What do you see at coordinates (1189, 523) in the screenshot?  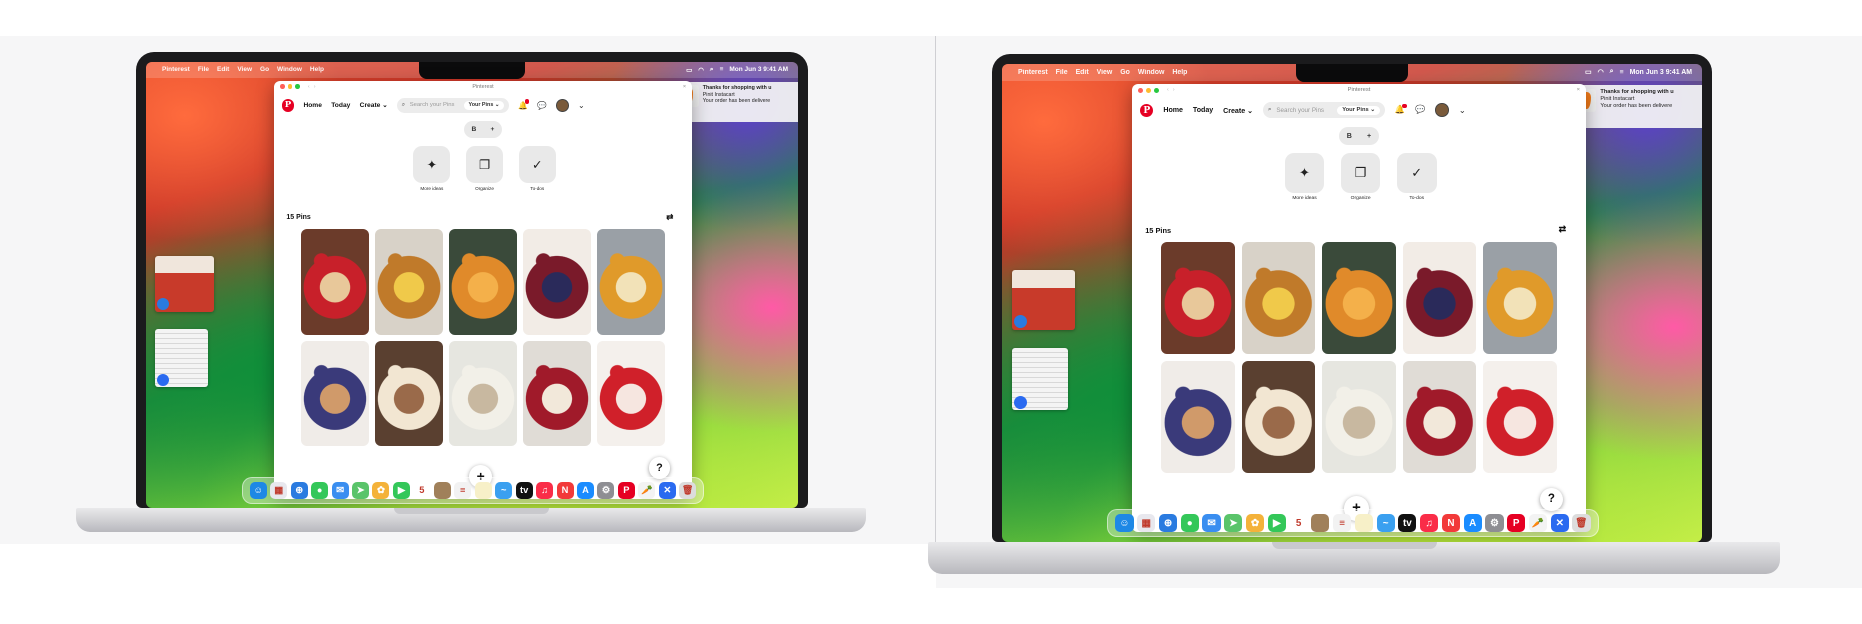 I see `dock-messages-icon: ●` at bounding box center [1189, 523].